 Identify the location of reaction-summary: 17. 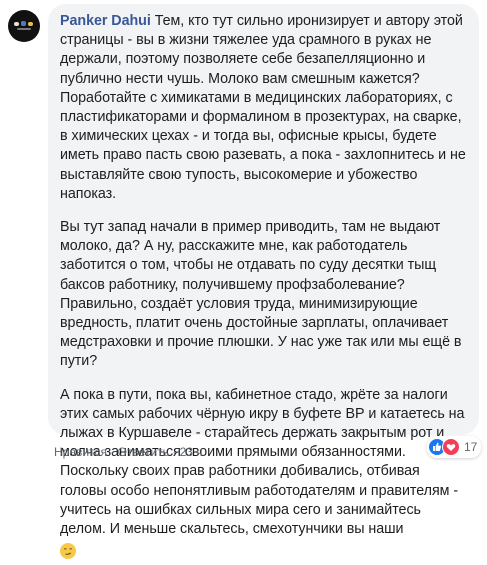
(454, 447).